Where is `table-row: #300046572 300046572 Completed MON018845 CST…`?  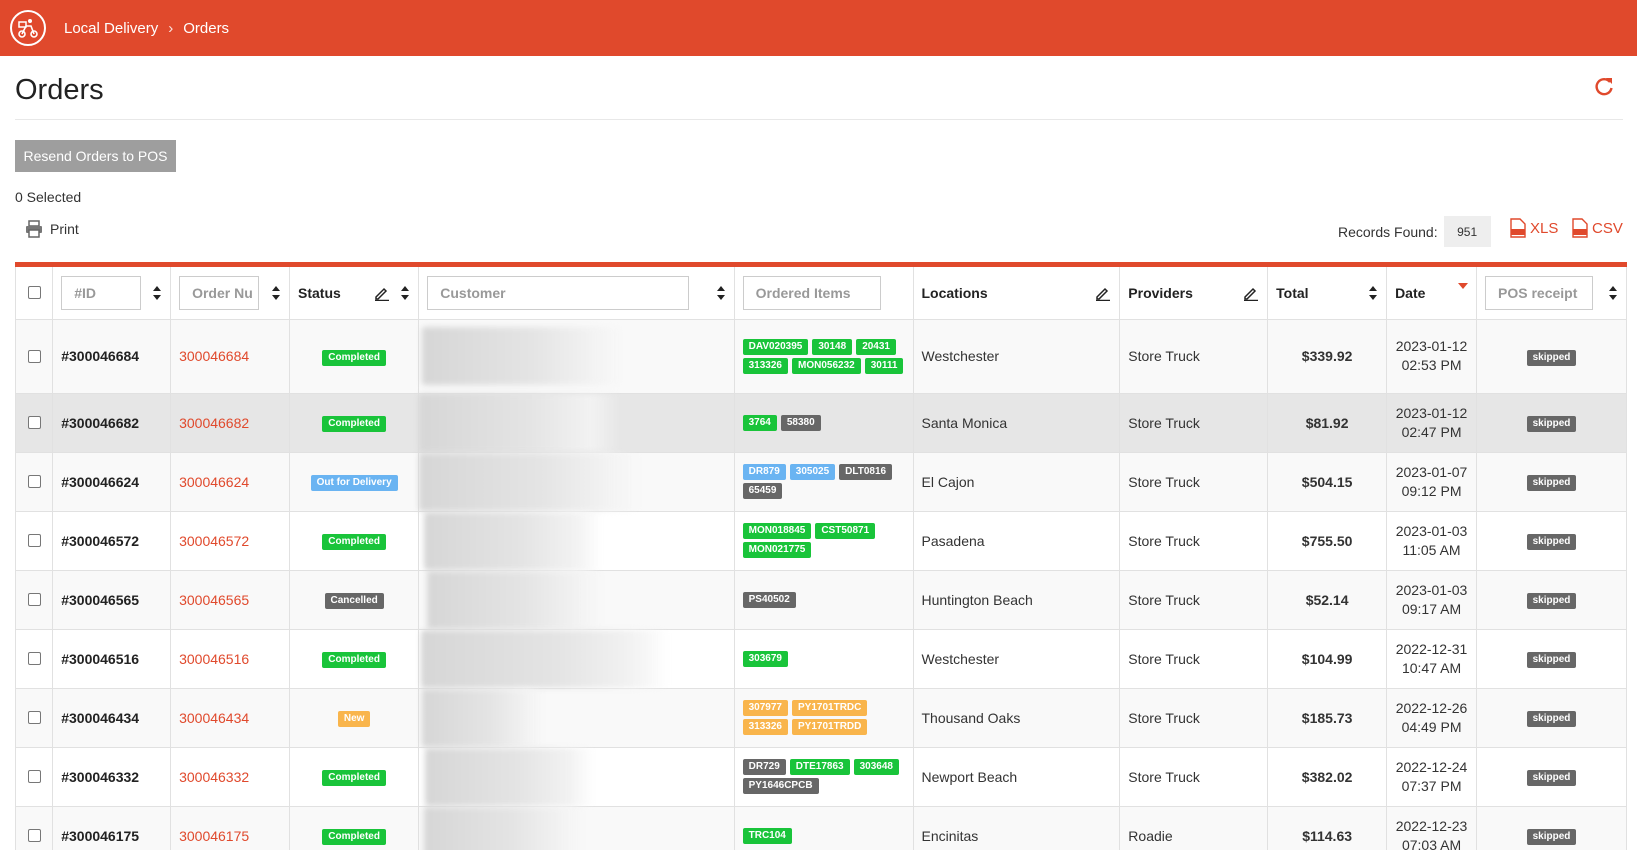 table-row: #300046572 300046572 Completed MON018845 CST… is located at coordinates (820, 541).